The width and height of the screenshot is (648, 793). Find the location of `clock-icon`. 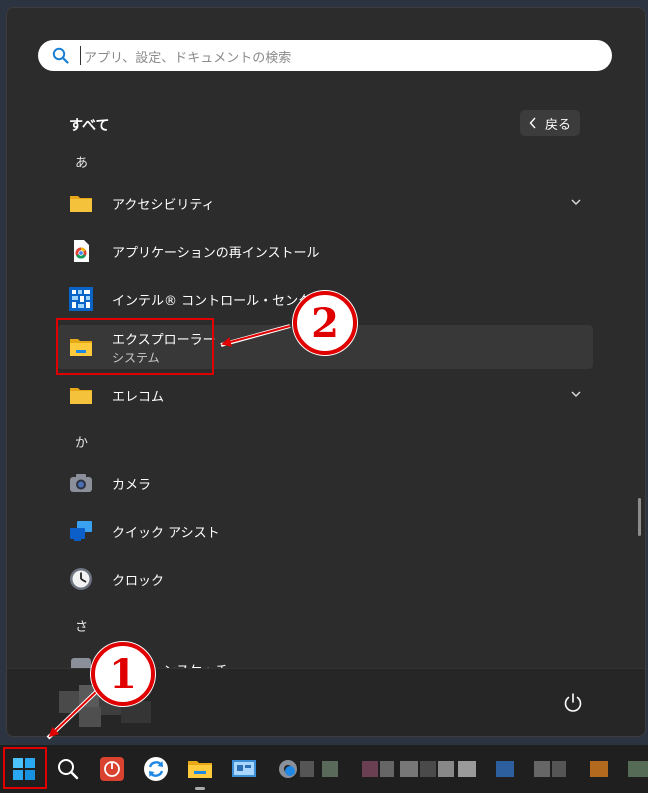

clock-icon is located at coordinates (81, 579).